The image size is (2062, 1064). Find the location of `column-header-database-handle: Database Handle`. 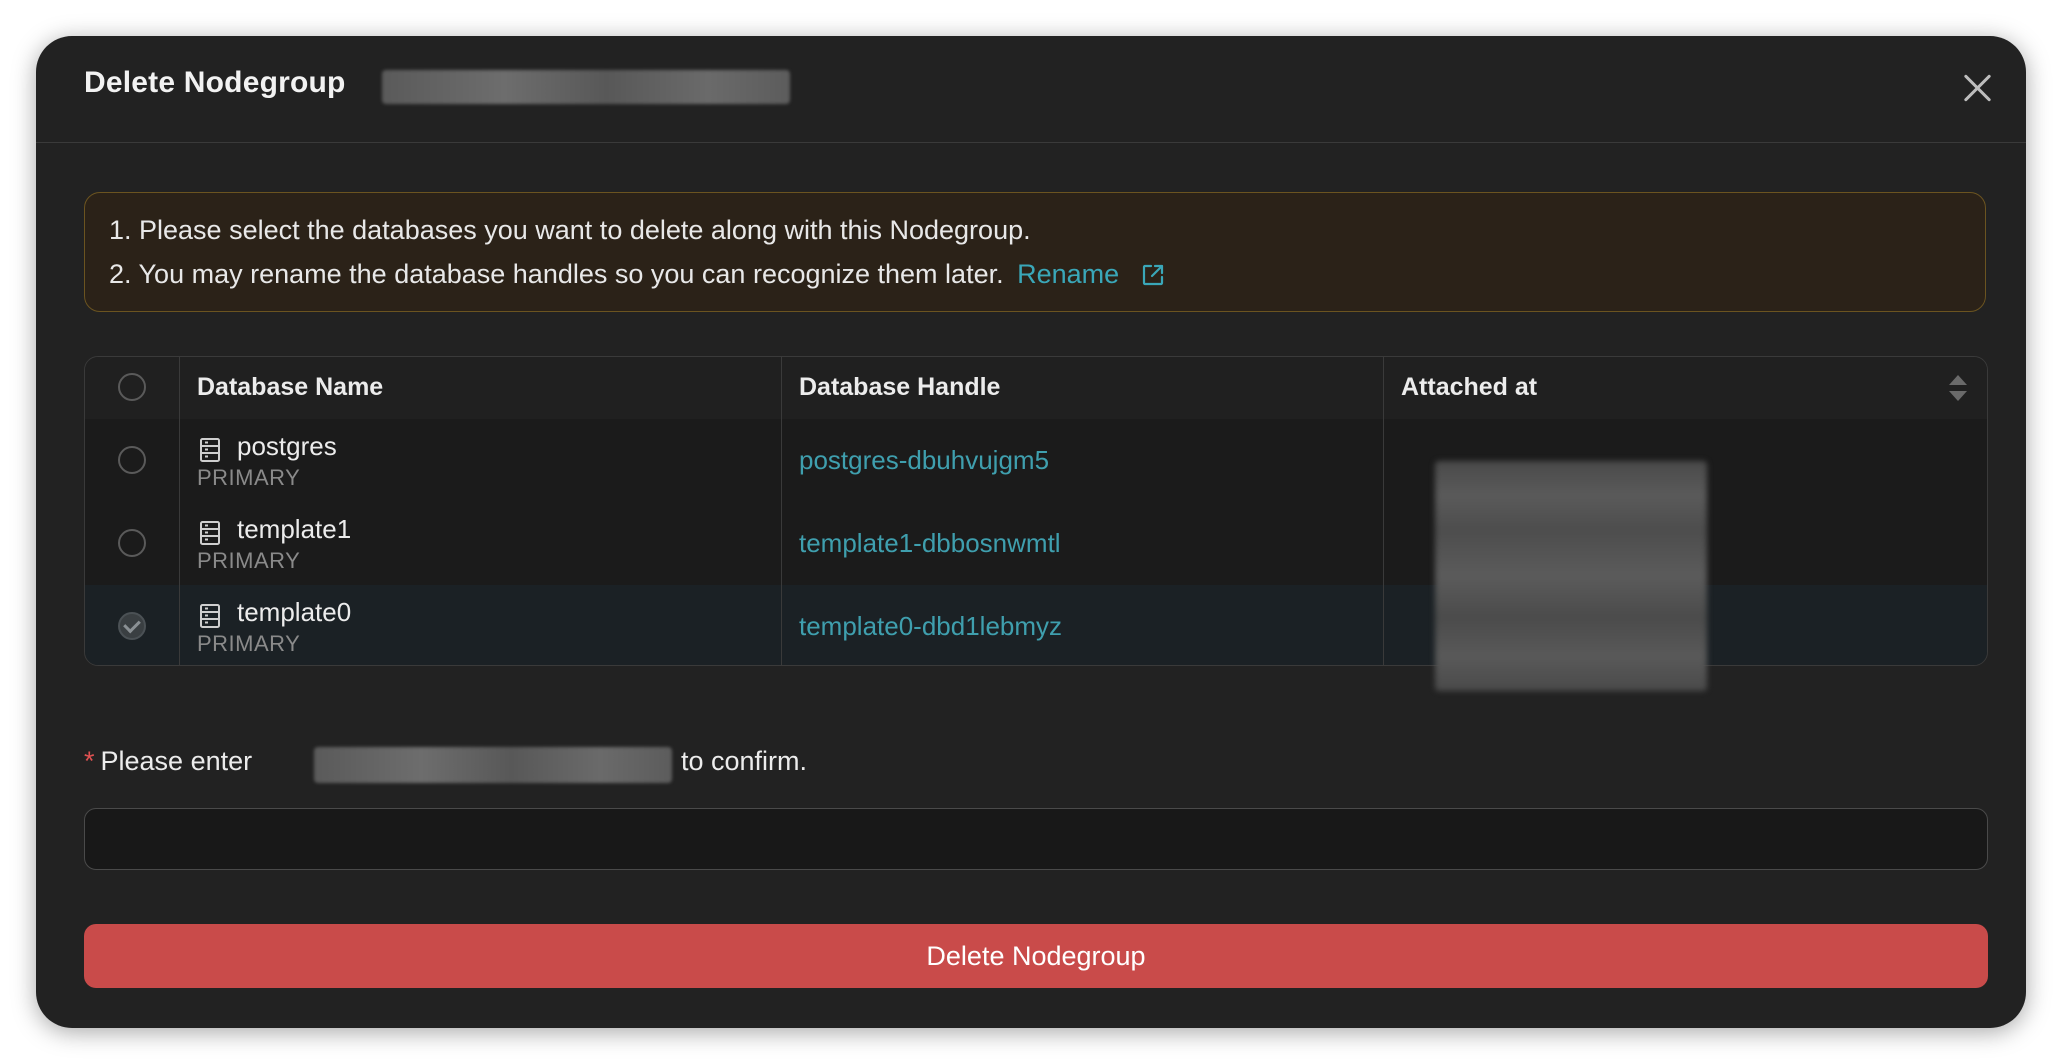

column-header-database-handle: Database Handle is located at coordinates (900, 387).